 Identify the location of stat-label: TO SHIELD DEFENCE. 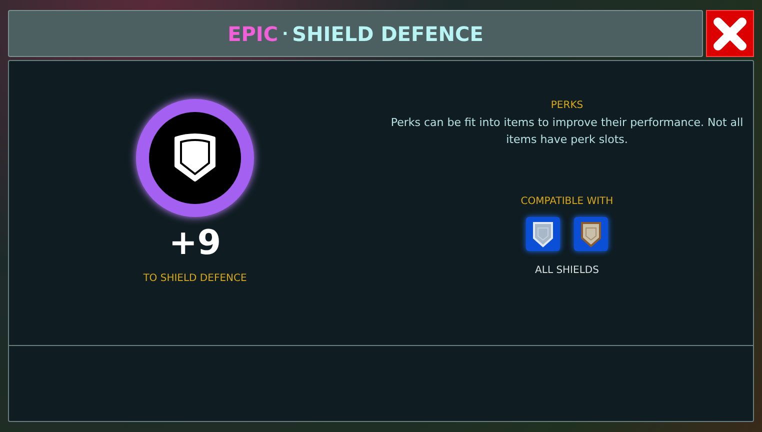
(195, 279).